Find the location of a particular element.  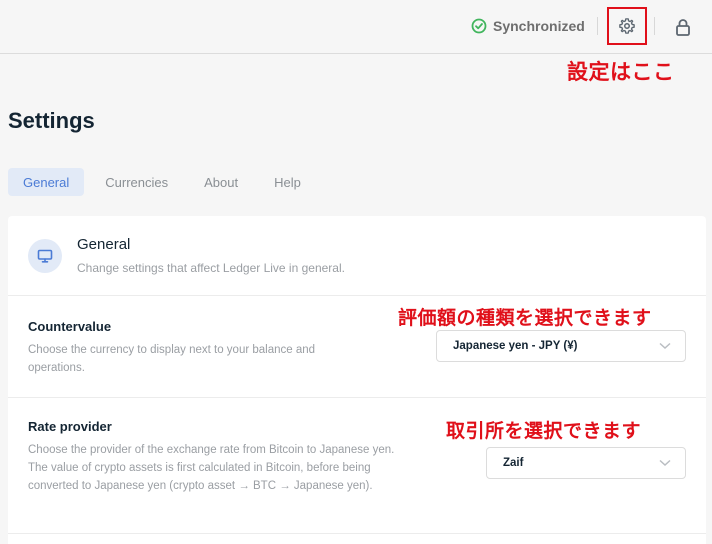

tab-help: Help is located at coordinates (287, 182).